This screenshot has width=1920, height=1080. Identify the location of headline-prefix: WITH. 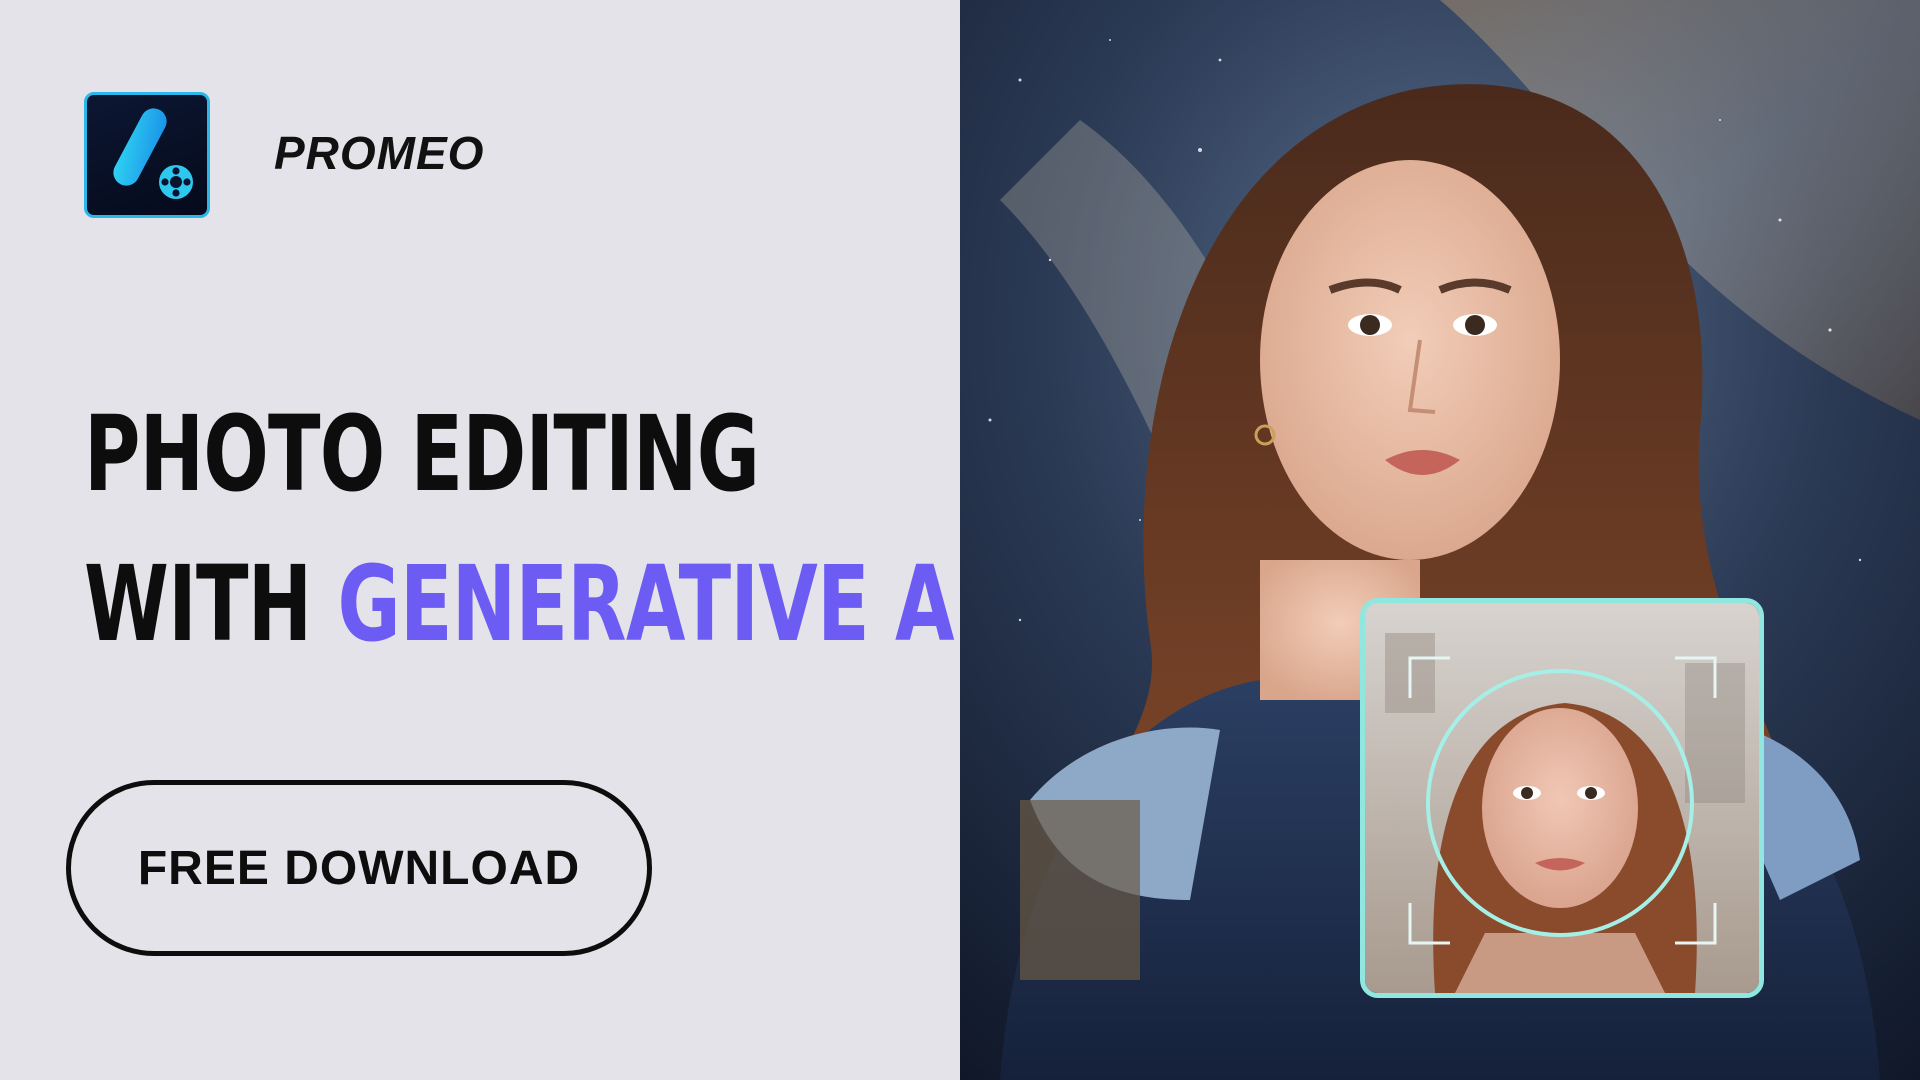
(211, 604).